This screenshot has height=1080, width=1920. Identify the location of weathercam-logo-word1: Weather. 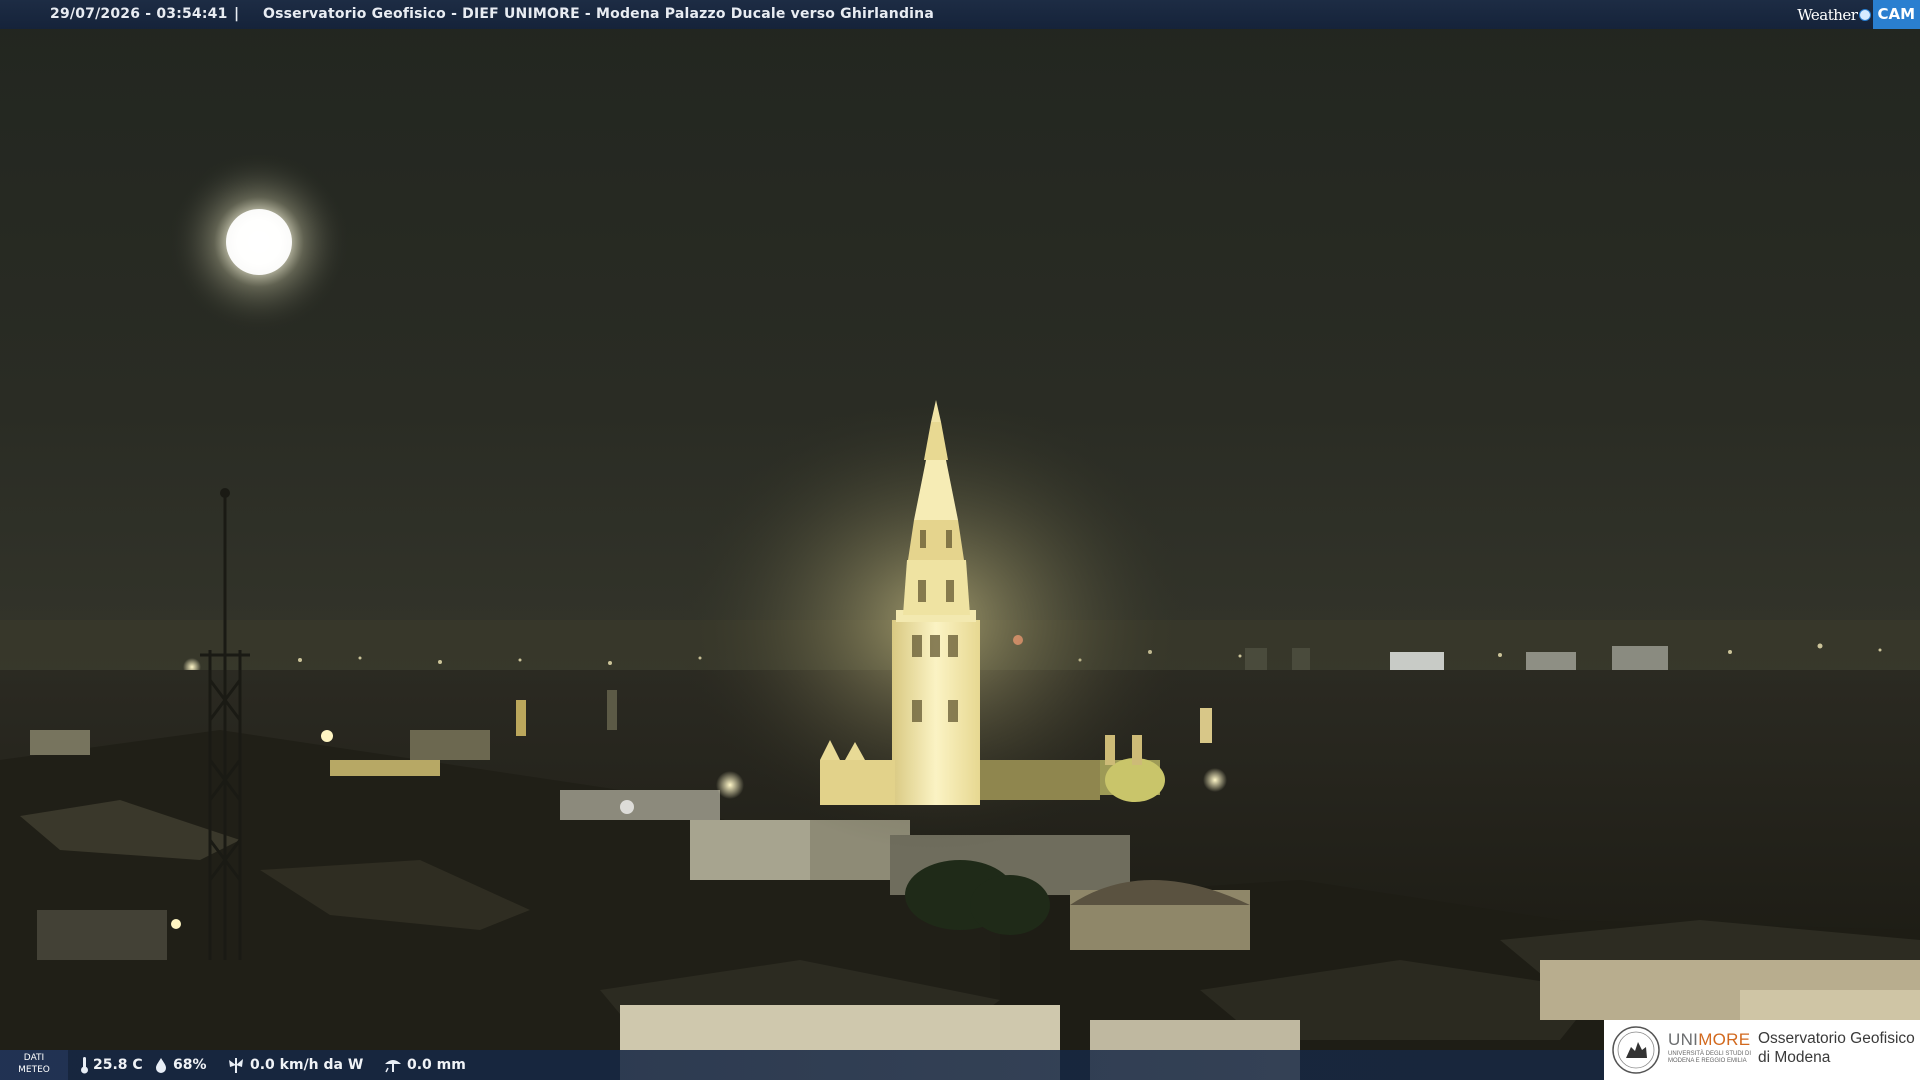
(1827, 14).